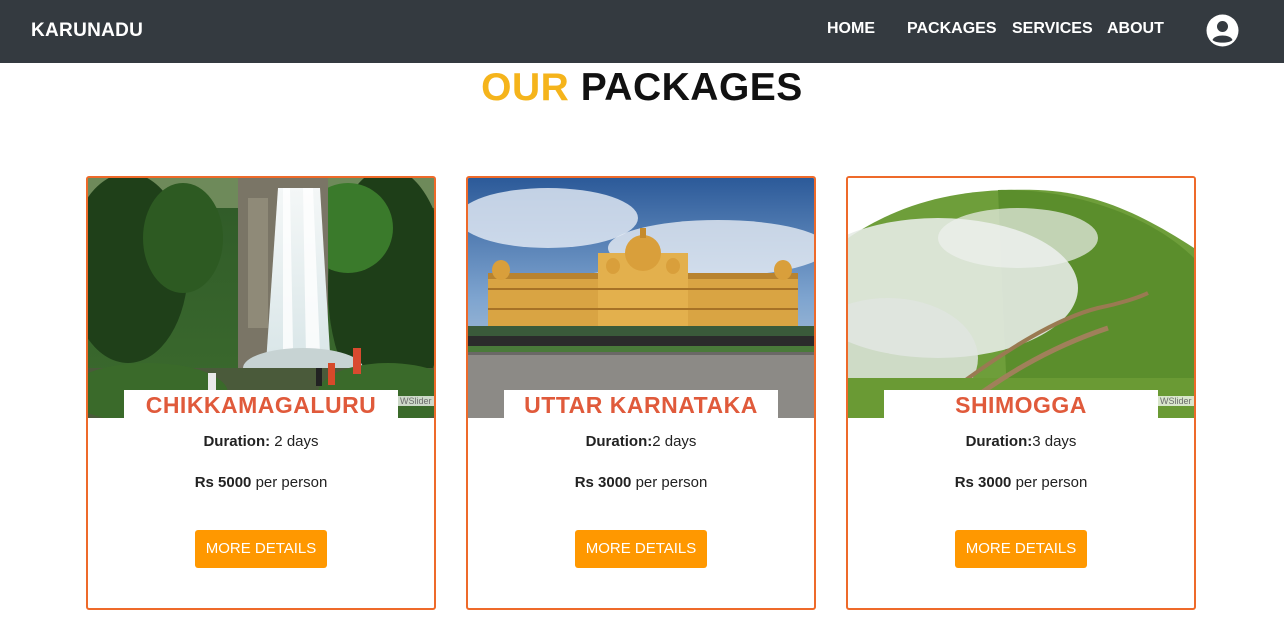 The width and height of the screenshot is (1284, 638). I want to click on package-duration: Duration:2 days, so click(641, 441).